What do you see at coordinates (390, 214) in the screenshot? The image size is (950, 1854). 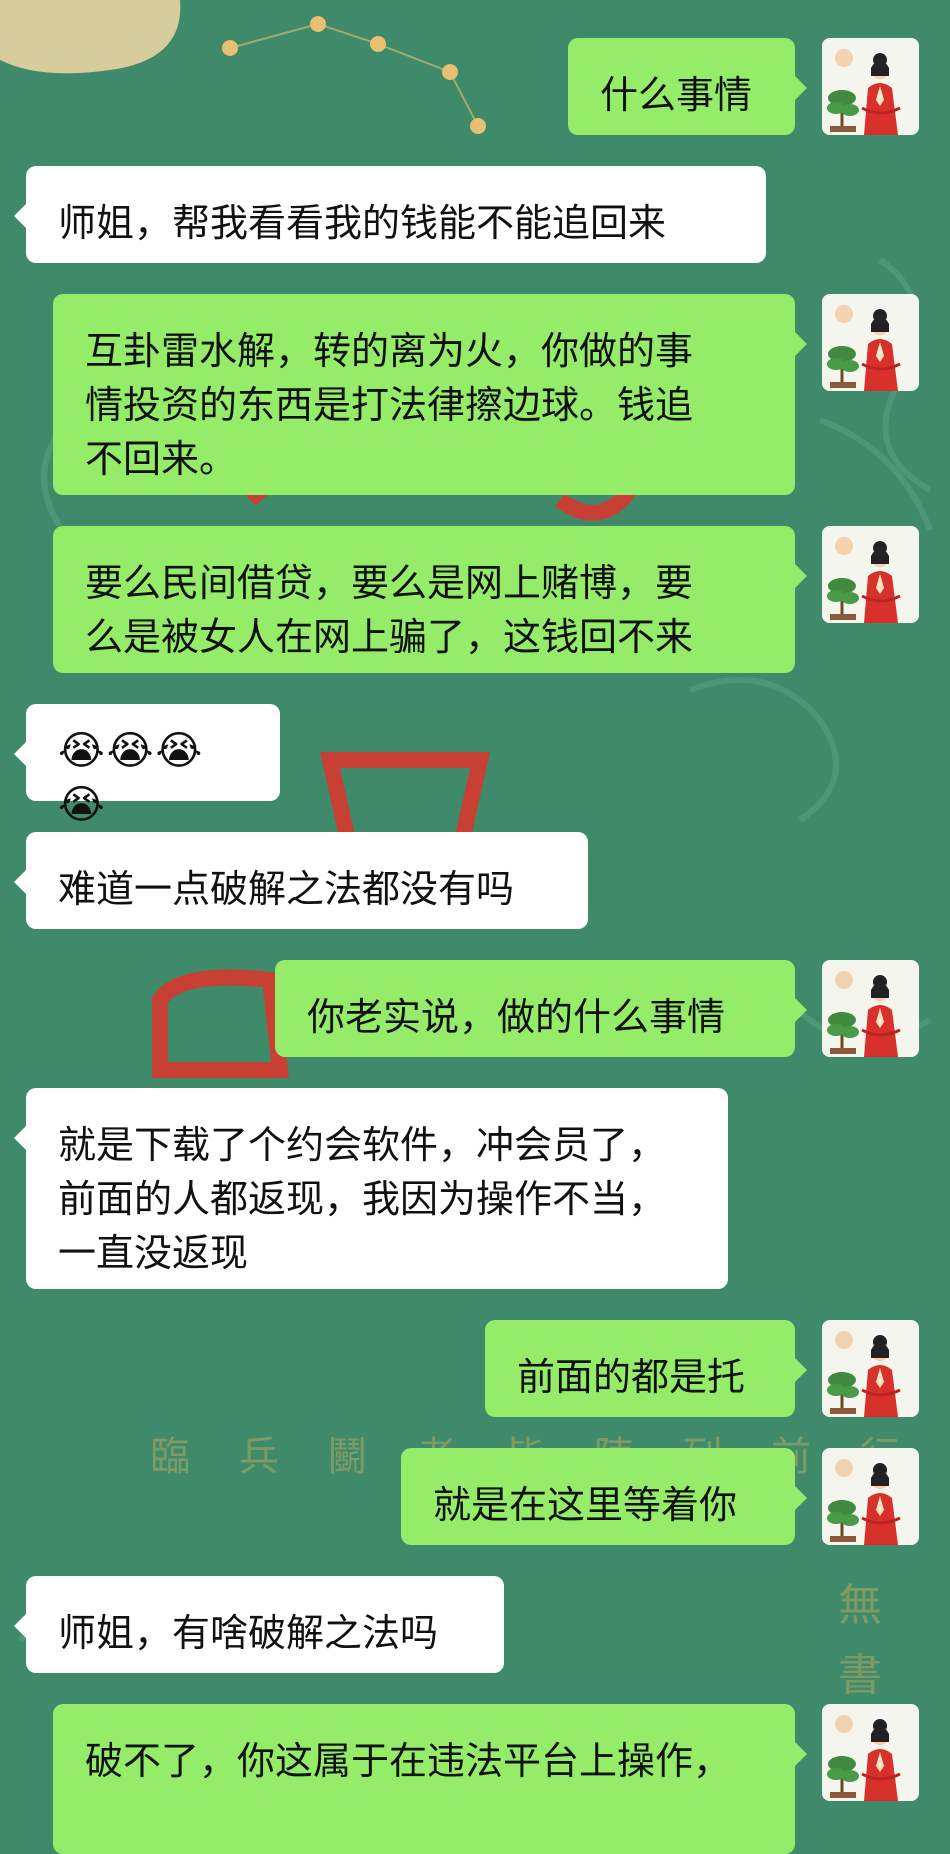 I see `message-bubble-incoming: 师姐，帮我看看我的钱能不能追回来` at bounding box center [390, 214].